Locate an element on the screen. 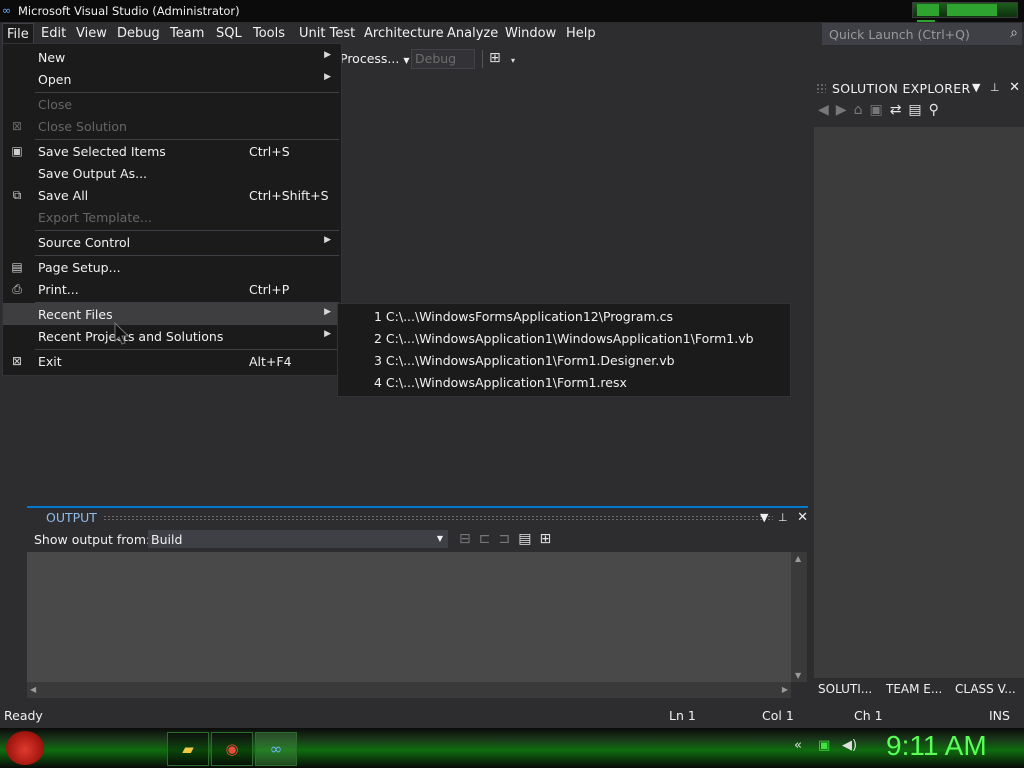 This screenshot has height=768, width=1024. exit-icon: ⊠ is located at coordinates (17, 361).